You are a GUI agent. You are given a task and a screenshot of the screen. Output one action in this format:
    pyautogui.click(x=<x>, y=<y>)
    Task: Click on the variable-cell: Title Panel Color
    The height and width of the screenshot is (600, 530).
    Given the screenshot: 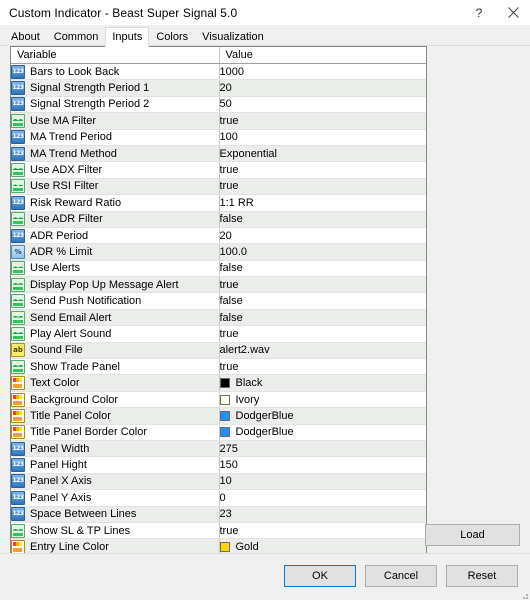 What is the action you would take?
    pyautogui.click(x=115, y=416)
    